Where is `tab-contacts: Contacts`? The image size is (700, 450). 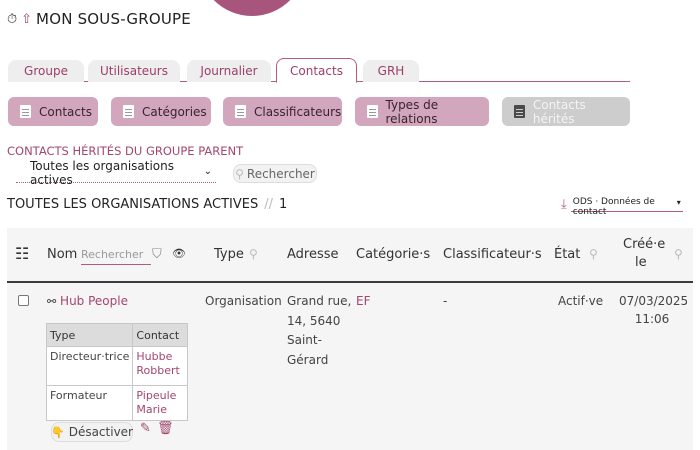
tab-contacts: Contacts is located at coordinates (316, 70).